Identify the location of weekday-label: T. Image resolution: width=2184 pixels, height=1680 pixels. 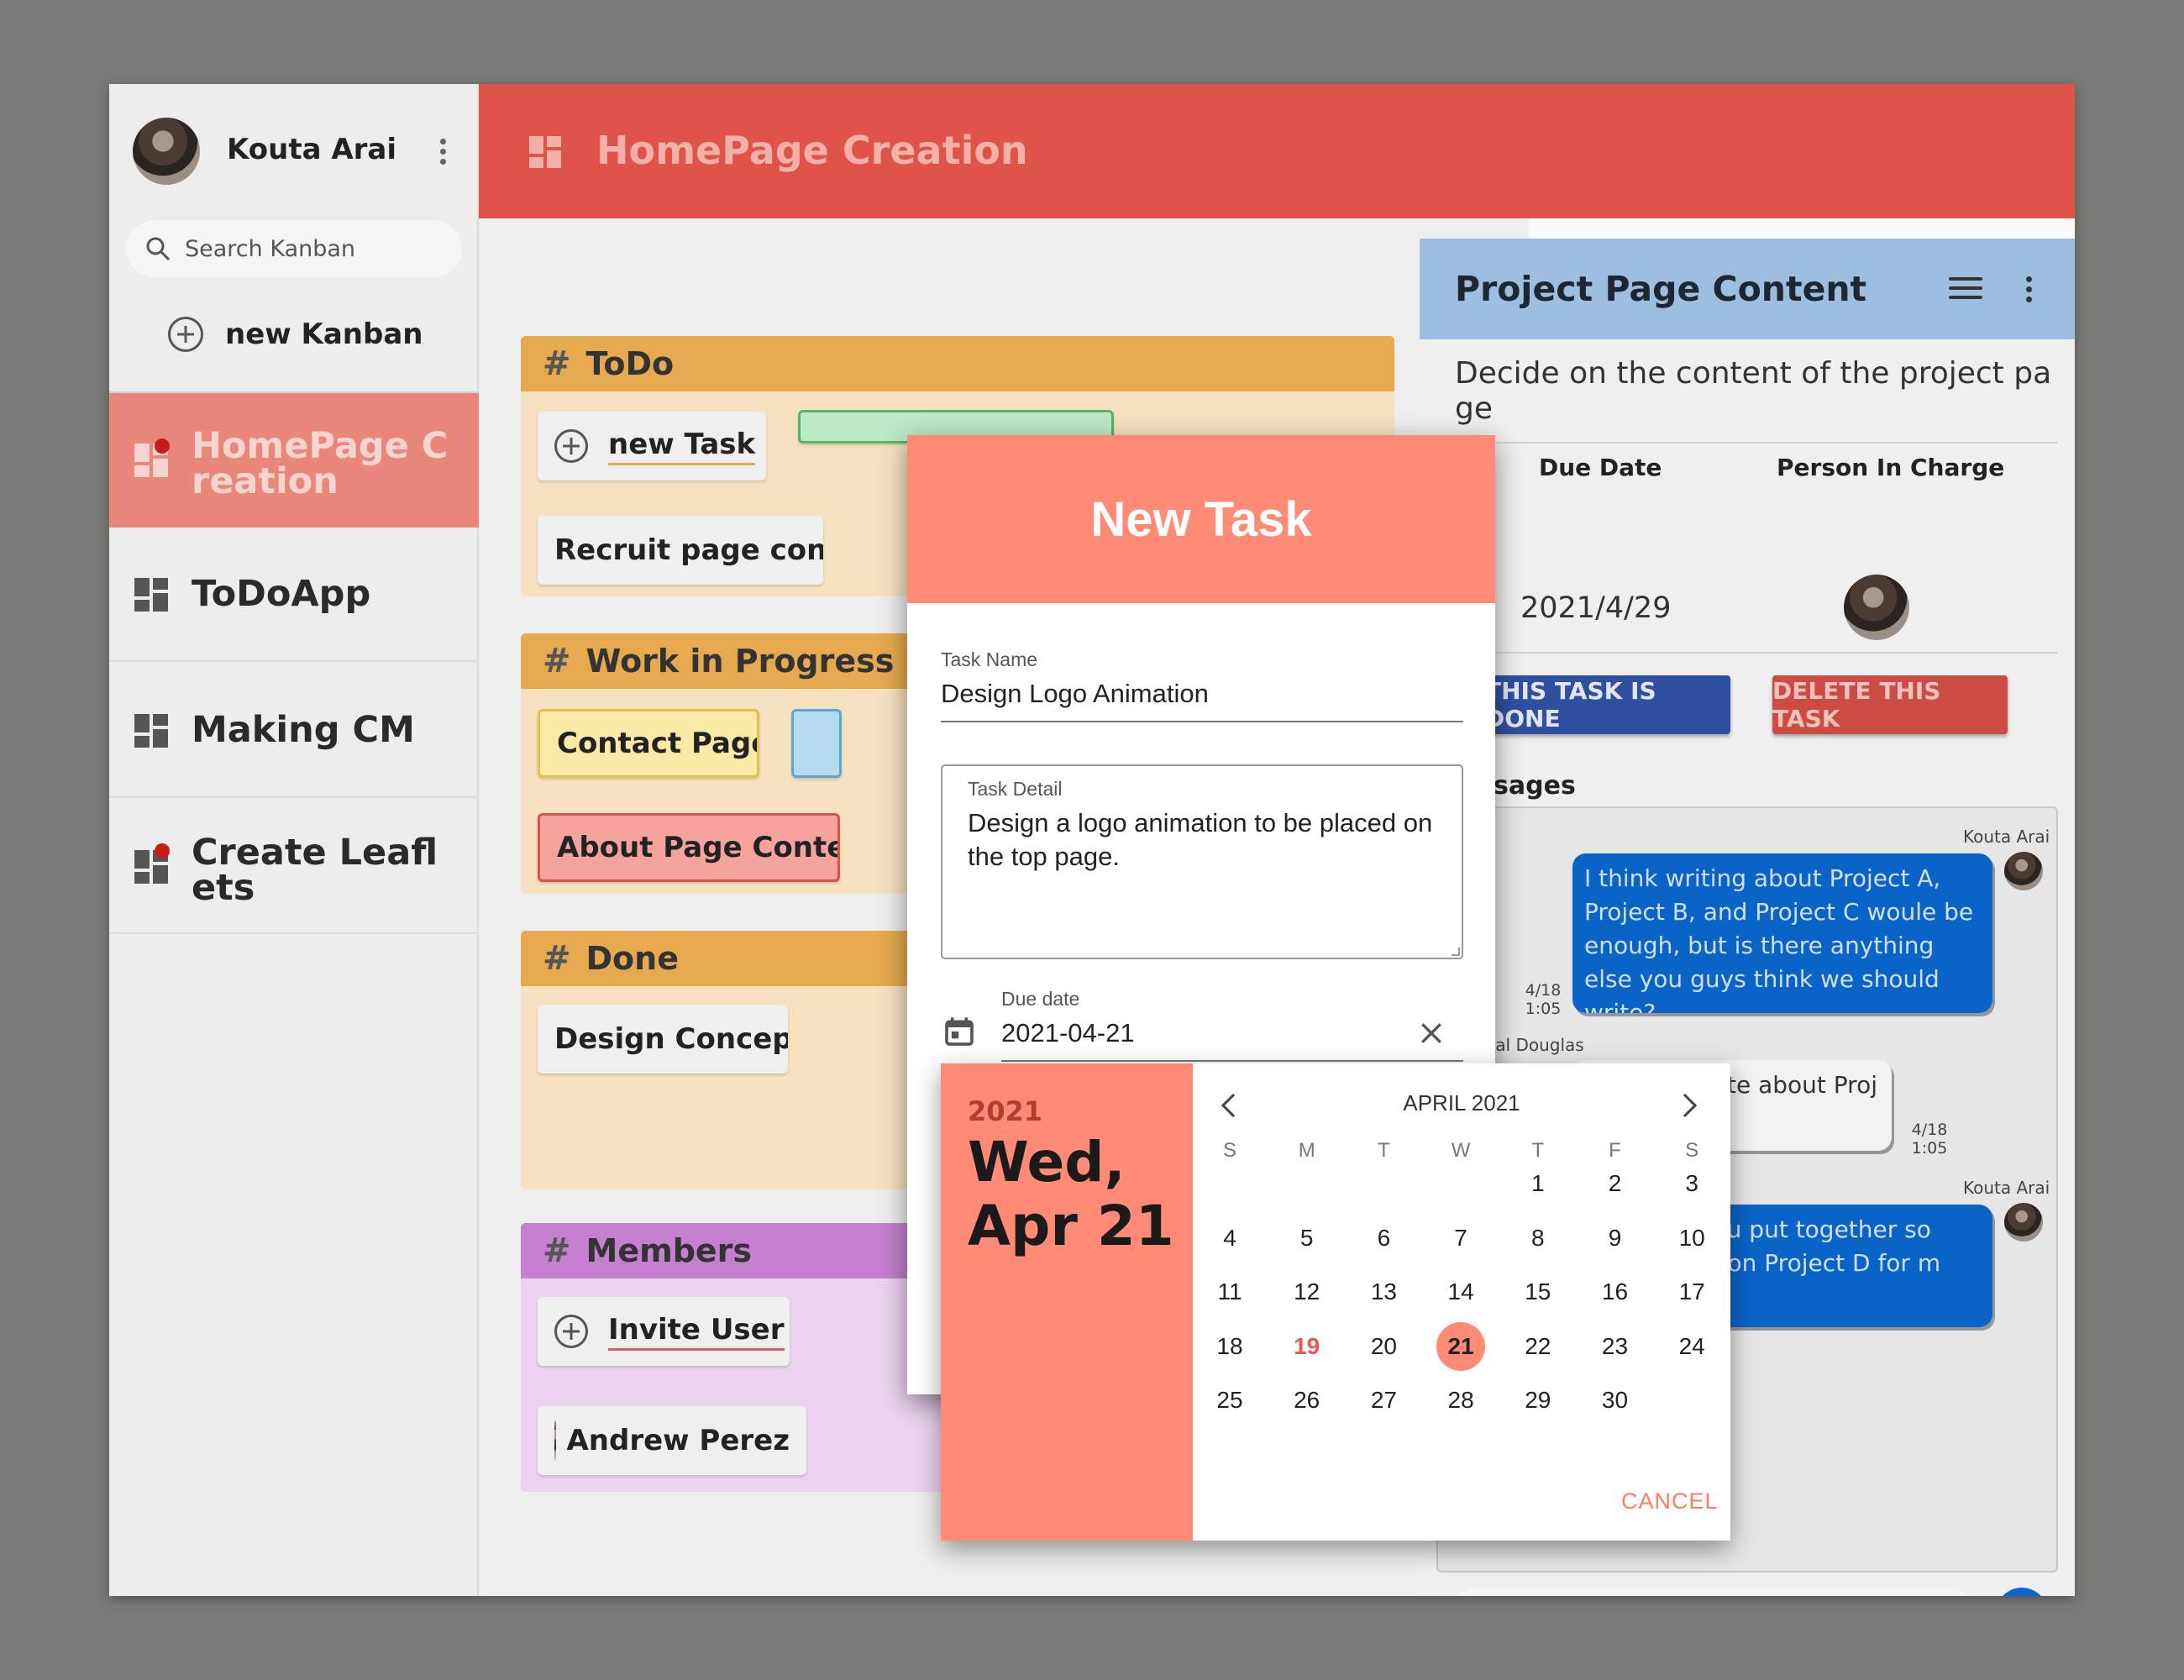
(1384, 1150).